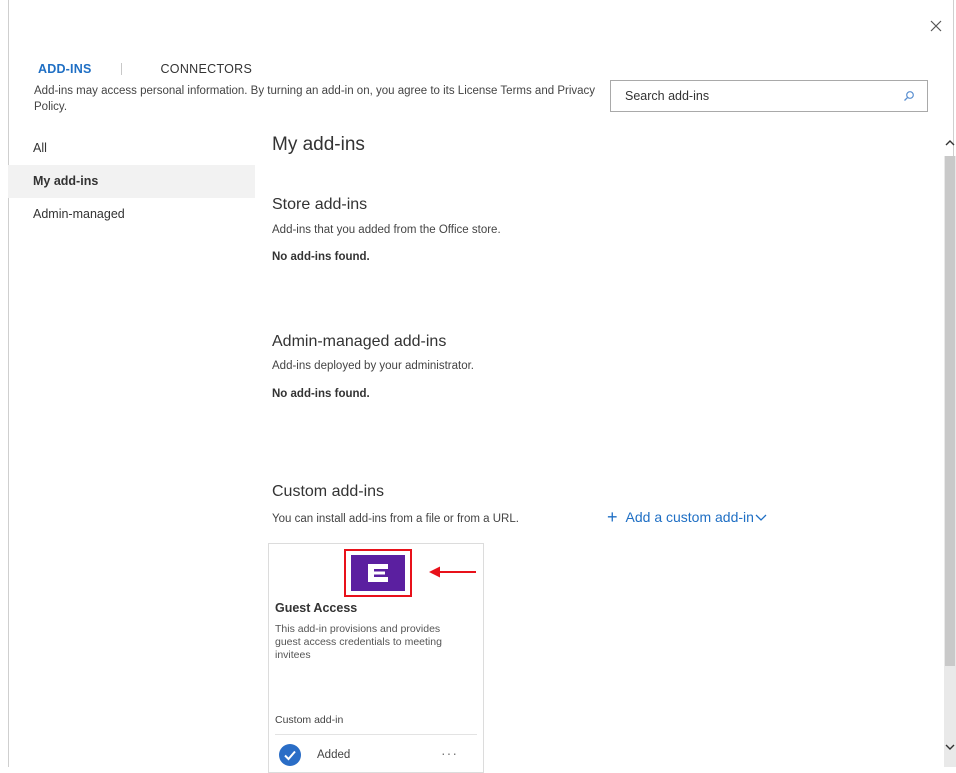 Image resolution: width=956 pixels, height=773 pixels. What do you see at coordinates (452, 572) in the screenshot?
I see `red-arrow-annotation-icon` at bounding box center [452, 572].